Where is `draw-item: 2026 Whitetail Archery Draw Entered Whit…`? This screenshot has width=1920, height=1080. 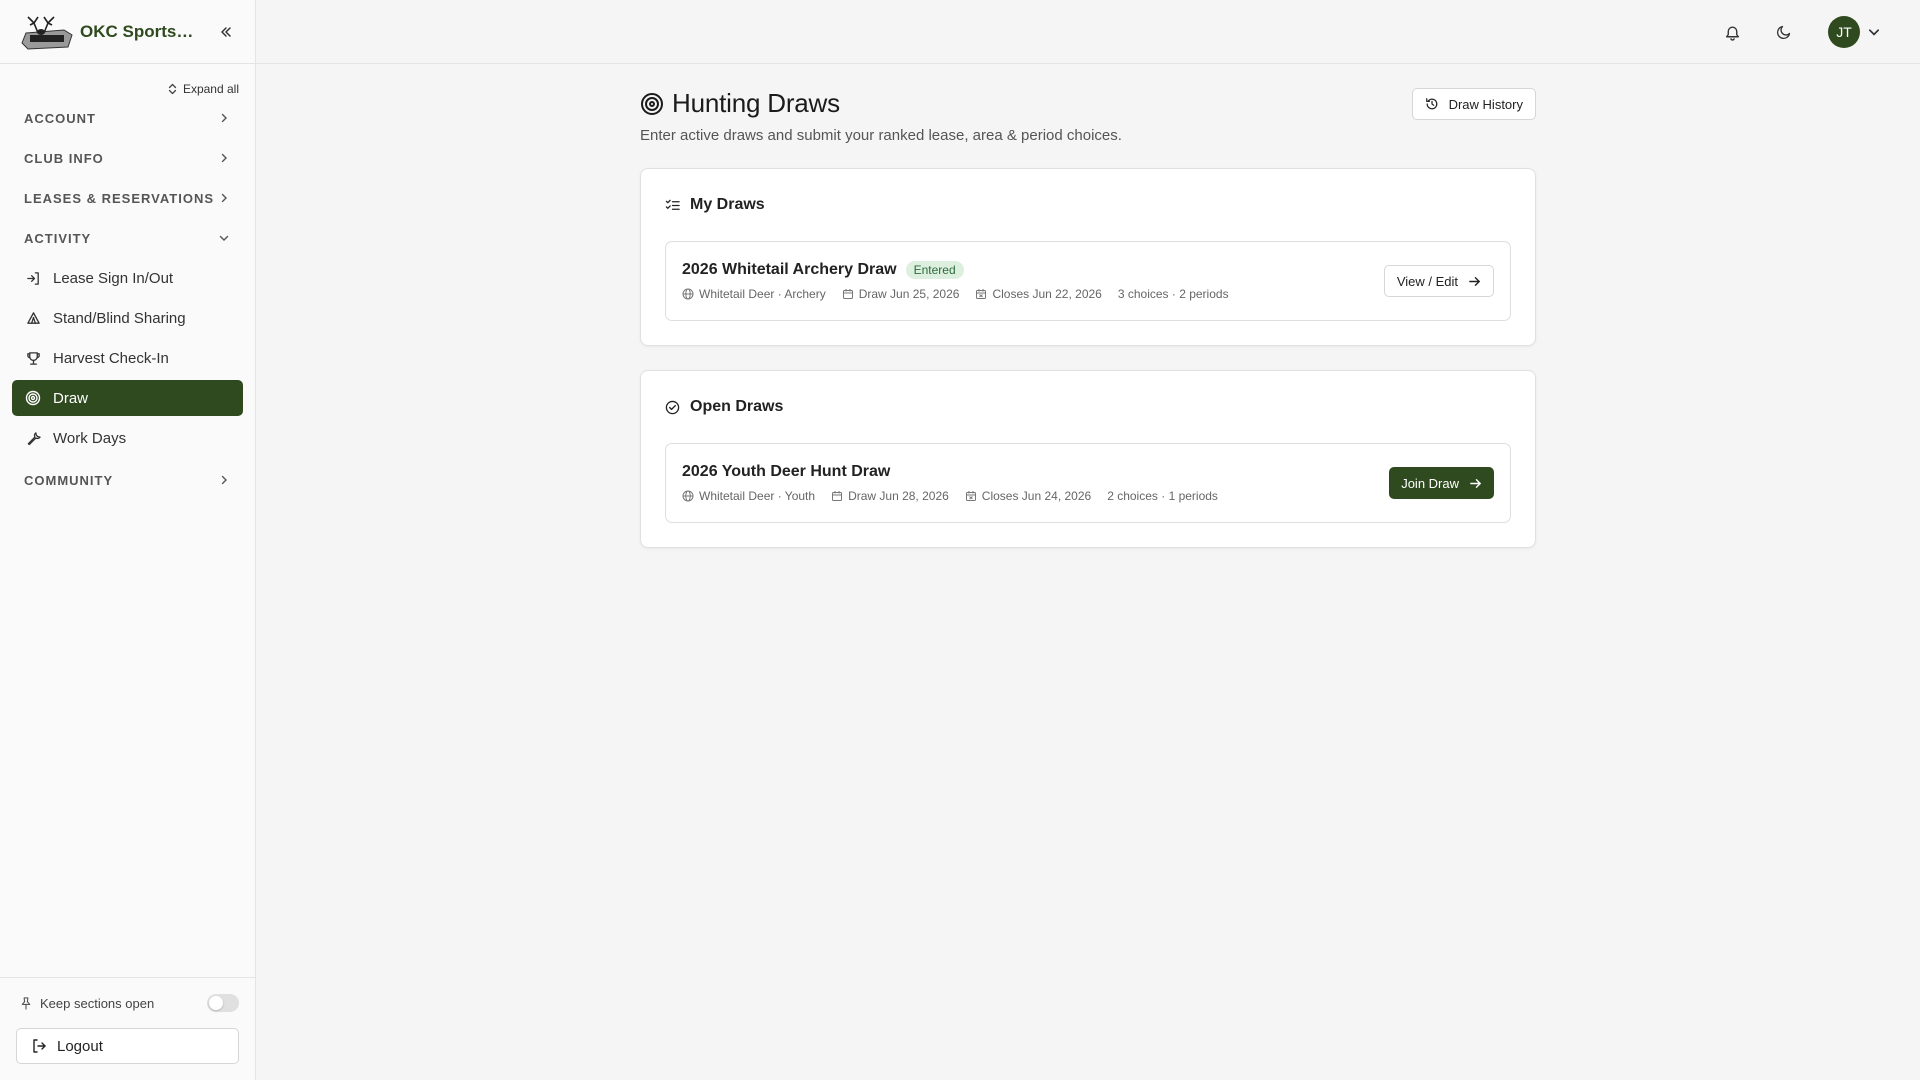
draw-item: 2026 Whitetail Archery Draw Entered Whit… is located at coordinates (1088, 281).